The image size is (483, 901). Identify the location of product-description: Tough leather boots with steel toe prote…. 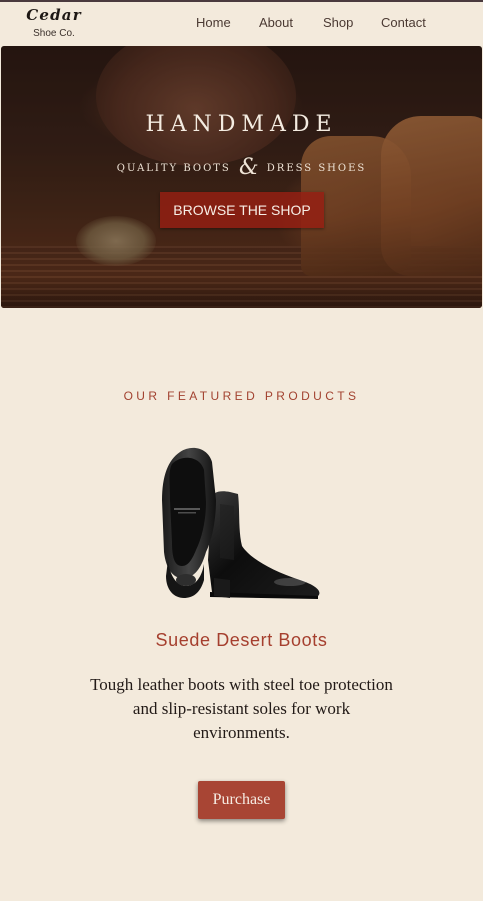
(241, 708).